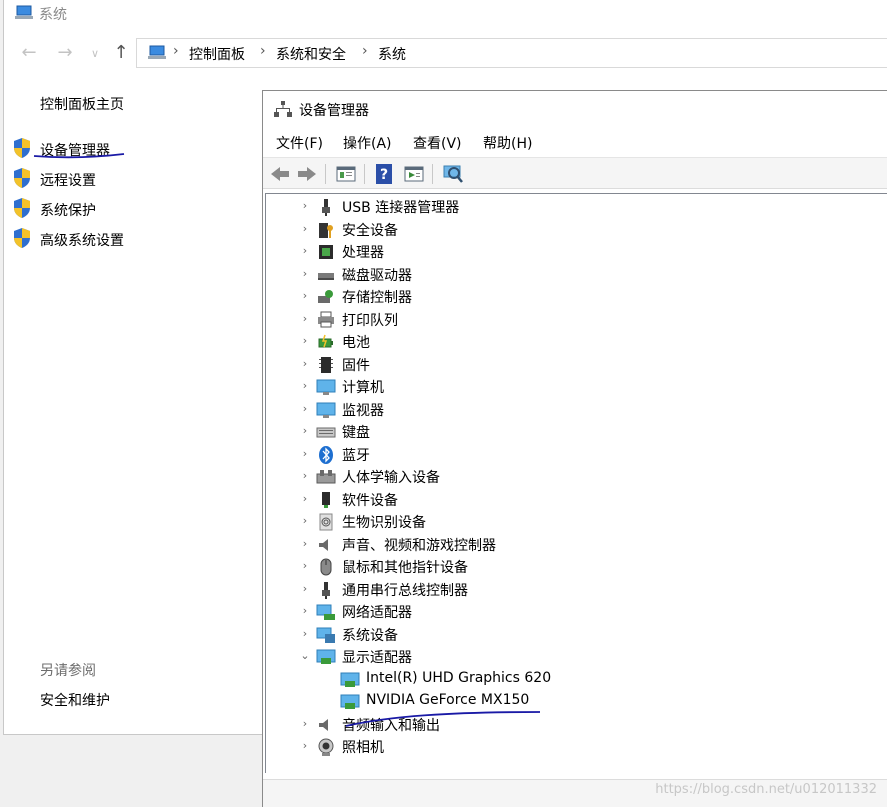 This screenshot has width=887, height=807. What do you see at coordinates (82, 241) in the screenshot?
I see `sidebar-link-label: 高级系统设置` at bounding box center [82, 241].